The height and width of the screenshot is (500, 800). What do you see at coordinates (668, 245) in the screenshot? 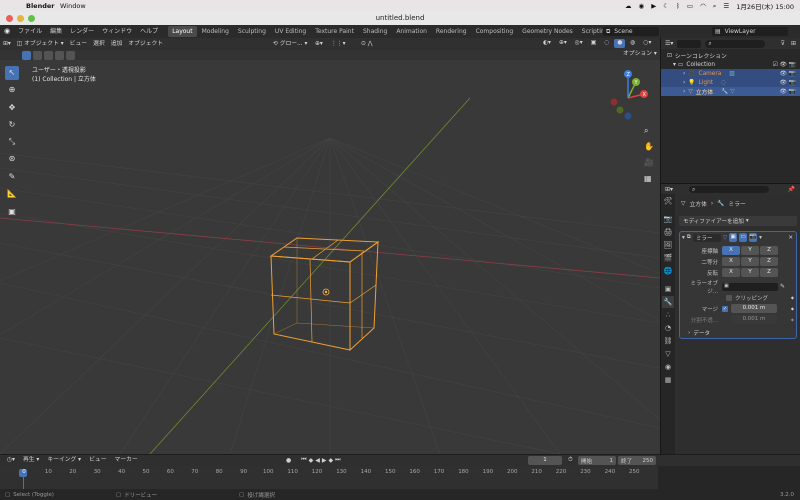
I see `tab-view-layer-icon: 🖼` at bounding box center [668, 245].